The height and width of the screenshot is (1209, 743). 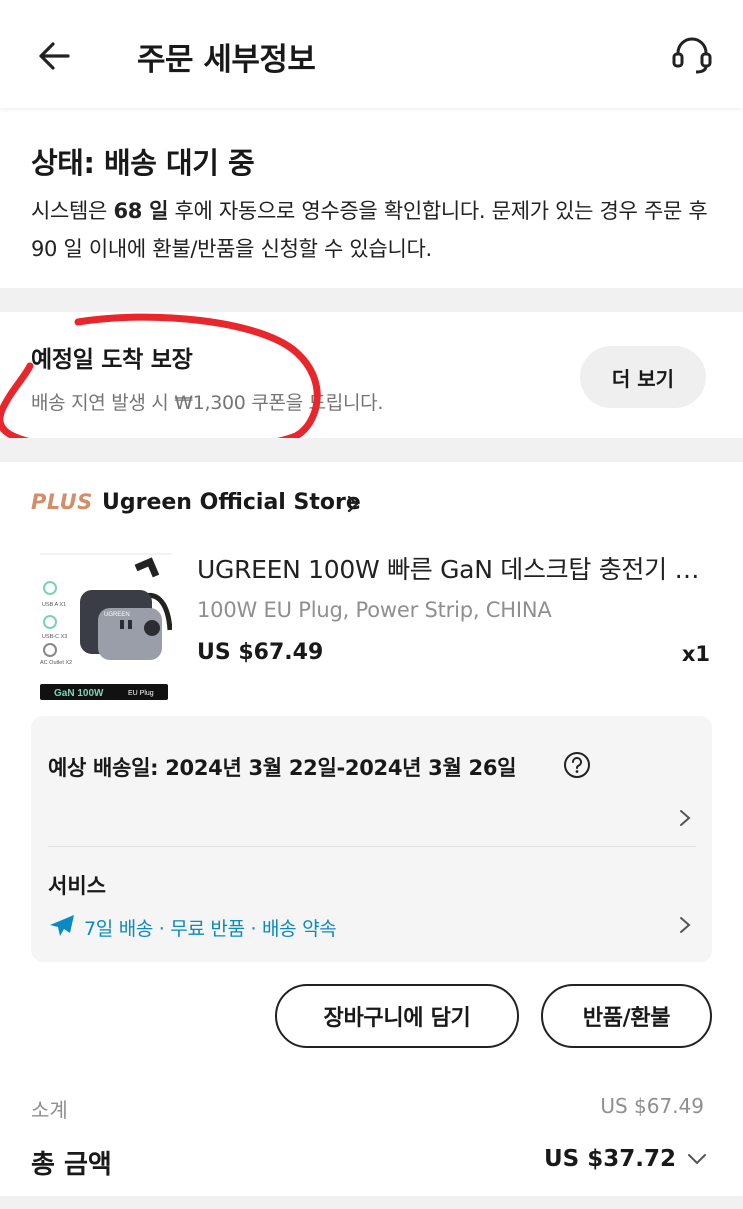 What do you see at coordinates (141, 693) in the screenshot?
I see `svg-text: EU Plug` at bounding box center [141, 693].